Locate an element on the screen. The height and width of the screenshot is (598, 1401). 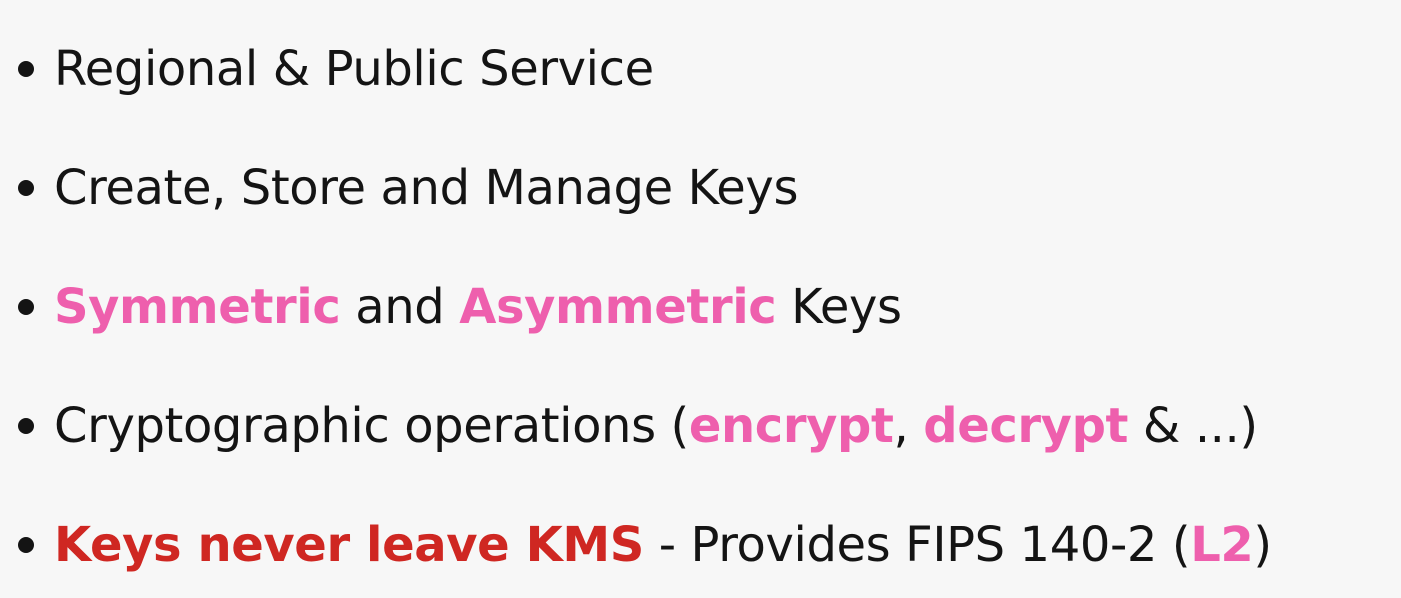
text-close-paren: ) is located at coordinates (1262, 545).